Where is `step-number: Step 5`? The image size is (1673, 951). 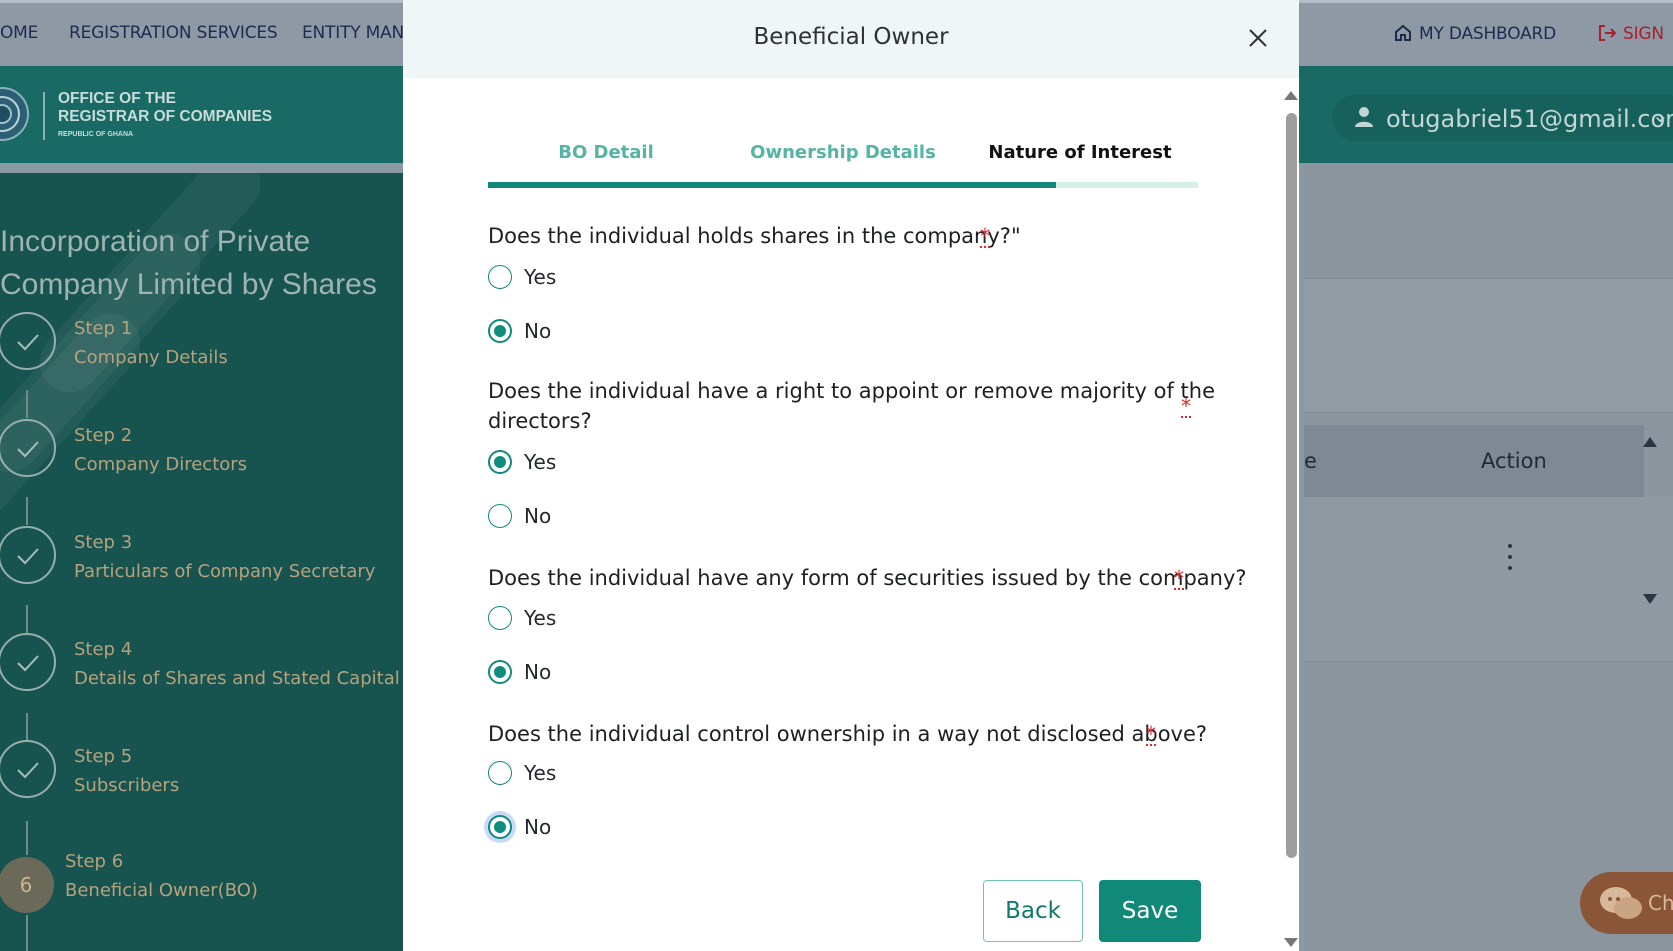 step-number: Step 5 is located at coordinates (103, 756).